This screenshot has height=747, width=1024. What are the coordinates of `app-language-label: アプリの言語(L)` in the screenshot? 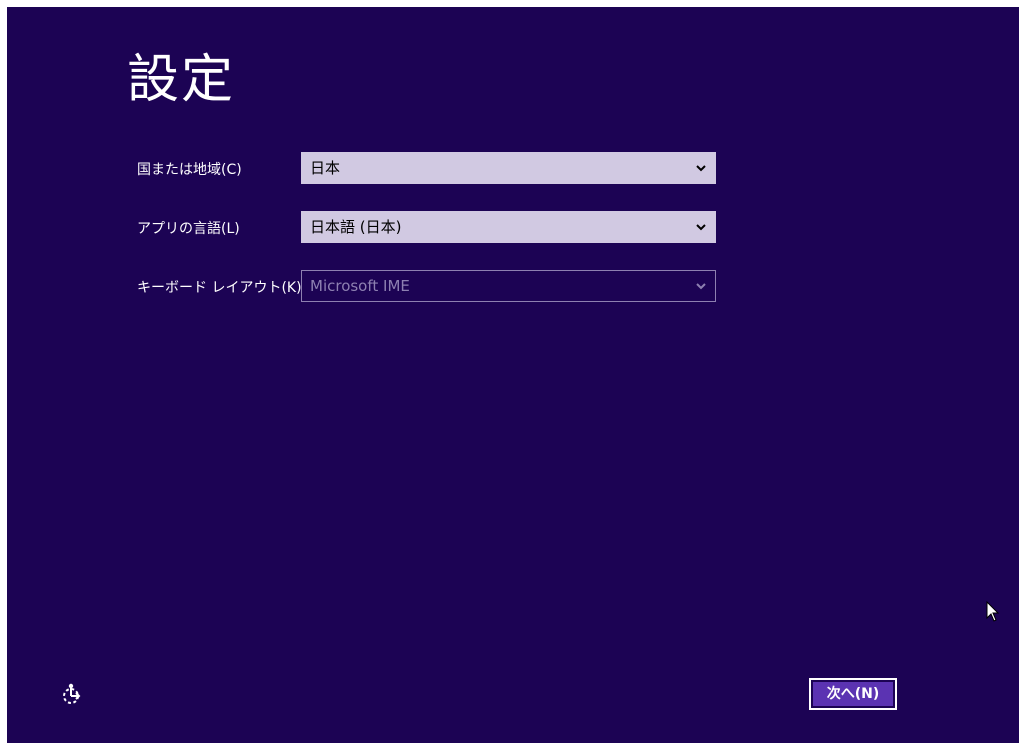 It's located at (188, 229).